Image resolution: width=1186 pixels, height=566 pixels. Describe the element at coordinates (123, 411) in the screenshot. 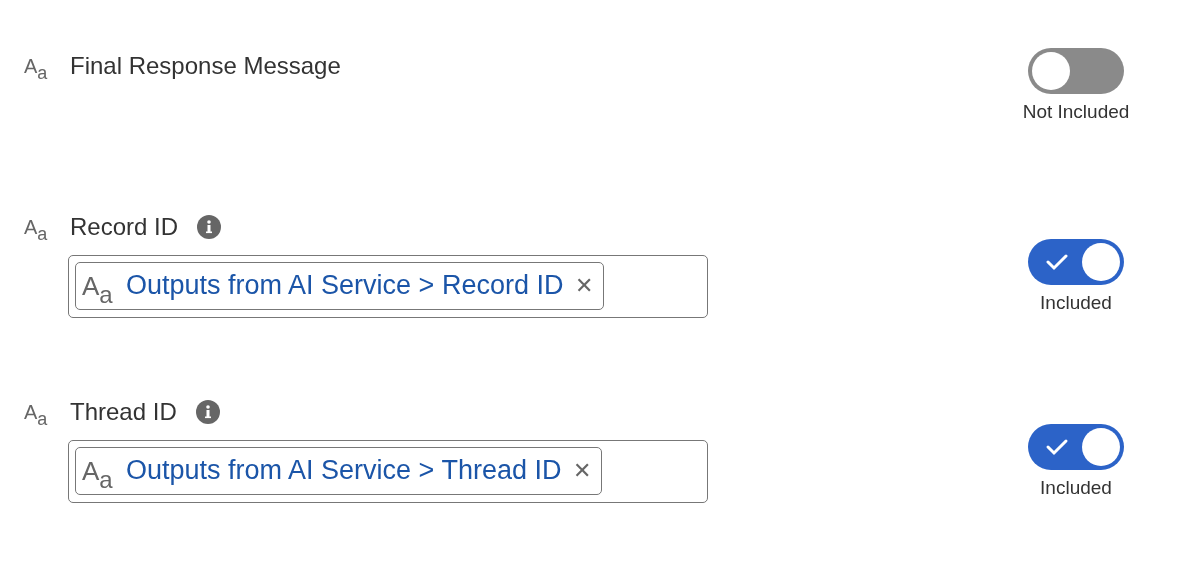

I see `field-label: Thread ID` at that location.